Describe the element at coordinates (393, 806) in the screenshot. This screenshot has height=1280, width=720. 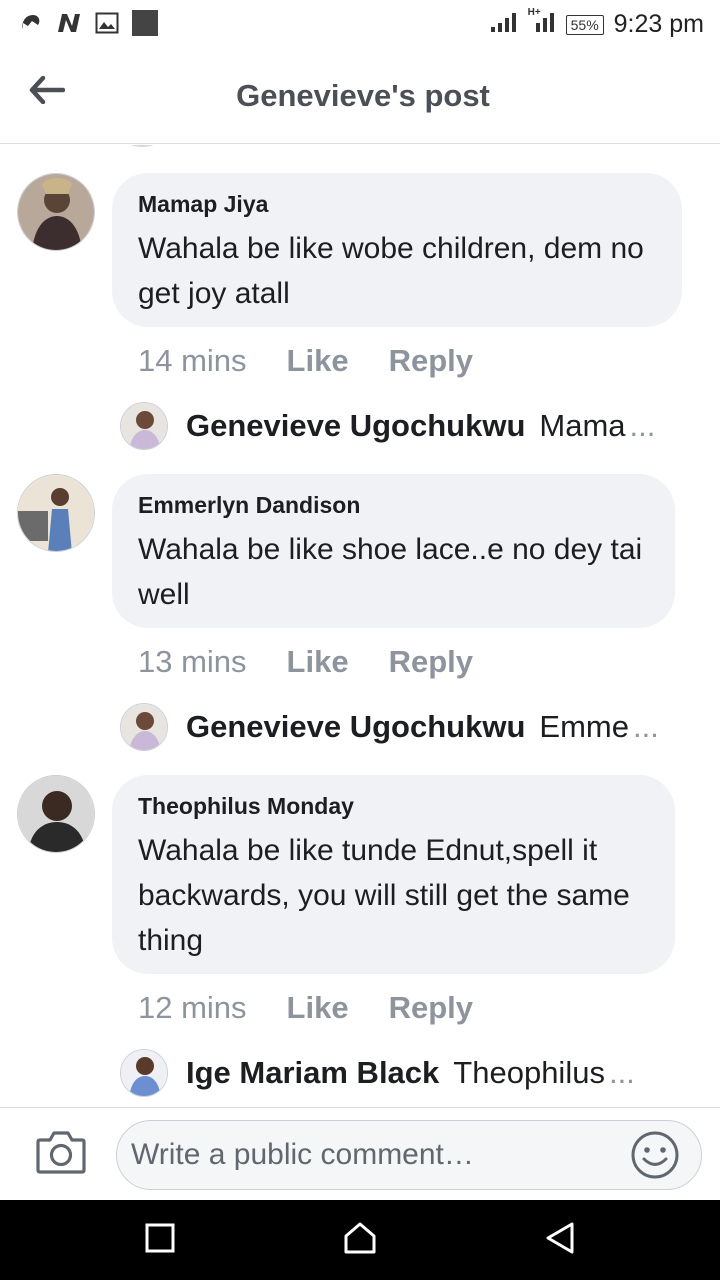
I see `comment-author: Theophilus Monday` at that location.